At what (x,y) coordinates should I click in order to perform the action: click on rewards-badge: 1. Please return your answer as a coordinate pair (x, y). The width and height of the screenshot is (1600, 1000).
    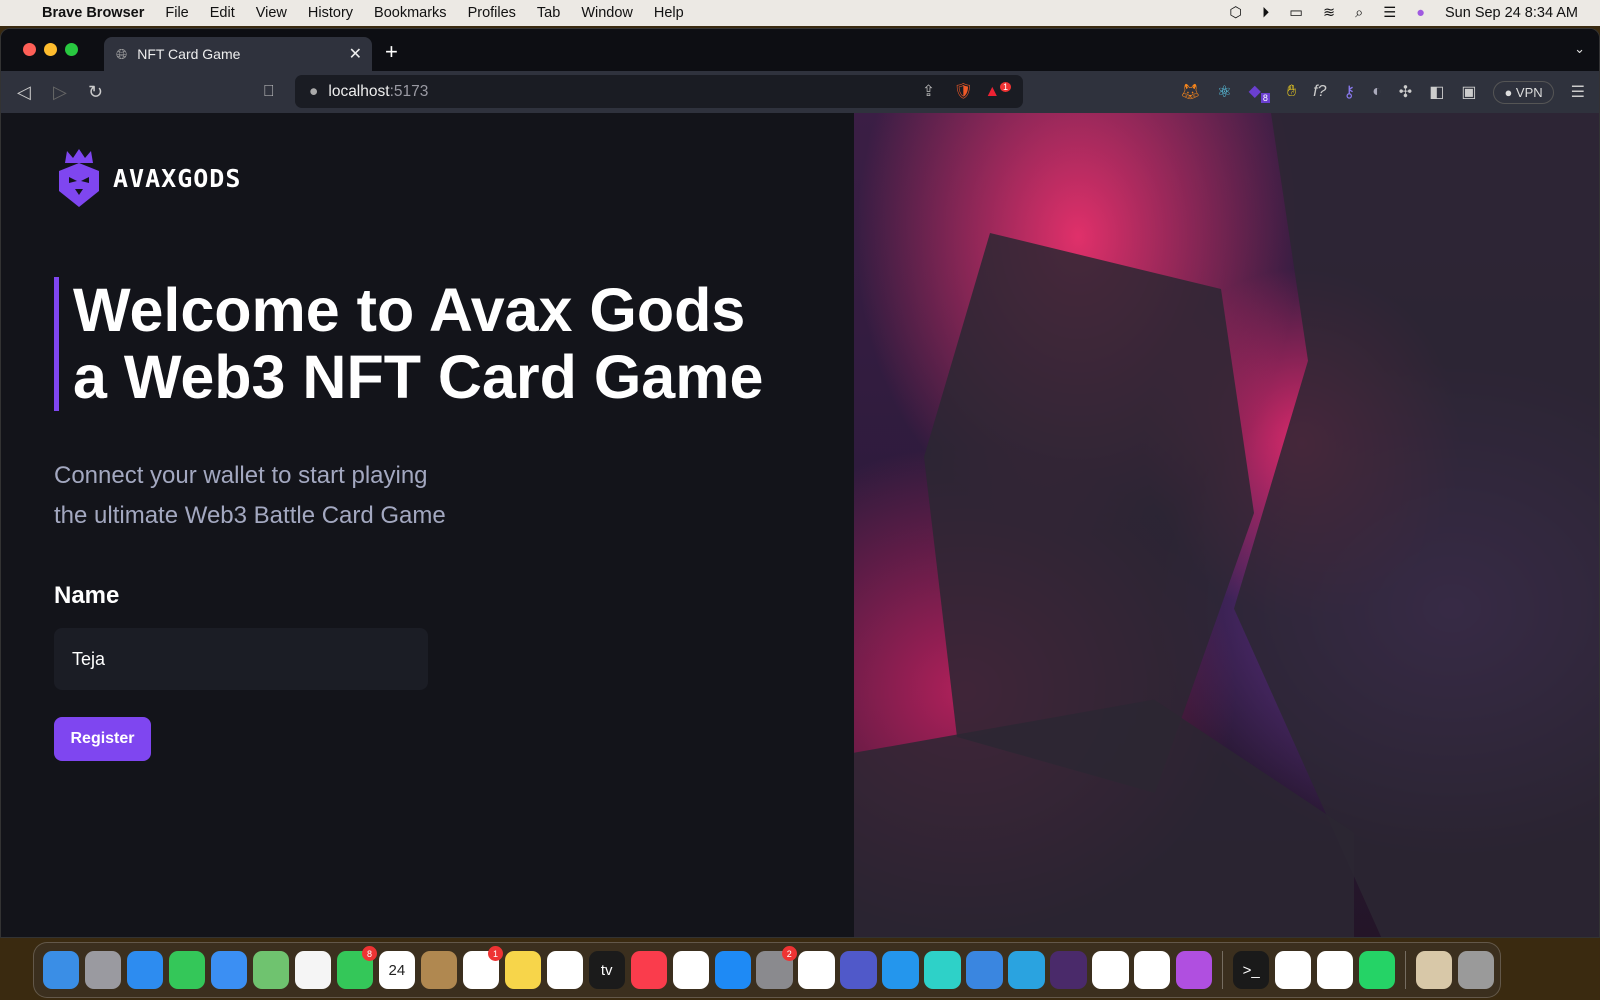
    Looking at the image, I should click on (1005, 86).